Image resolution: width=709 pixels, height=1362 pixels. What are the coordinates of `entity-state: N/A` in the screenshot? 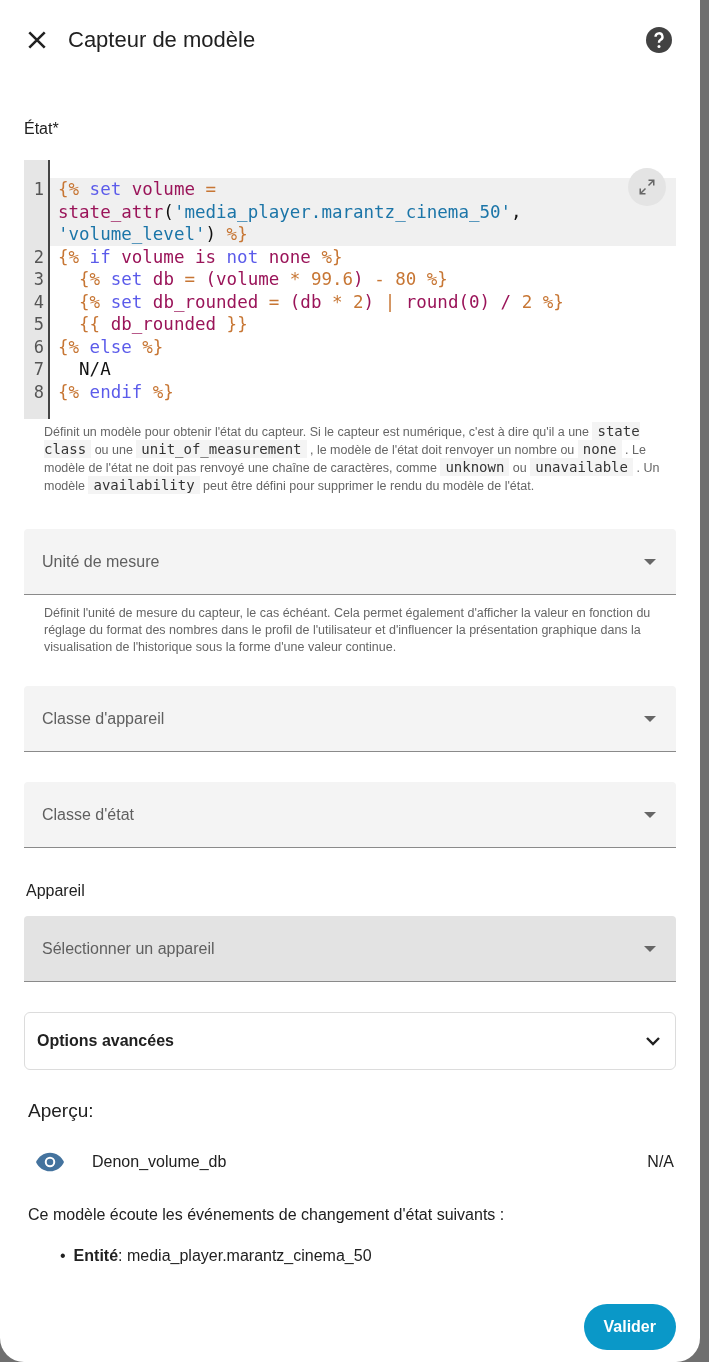 It's located at (660, 1162).